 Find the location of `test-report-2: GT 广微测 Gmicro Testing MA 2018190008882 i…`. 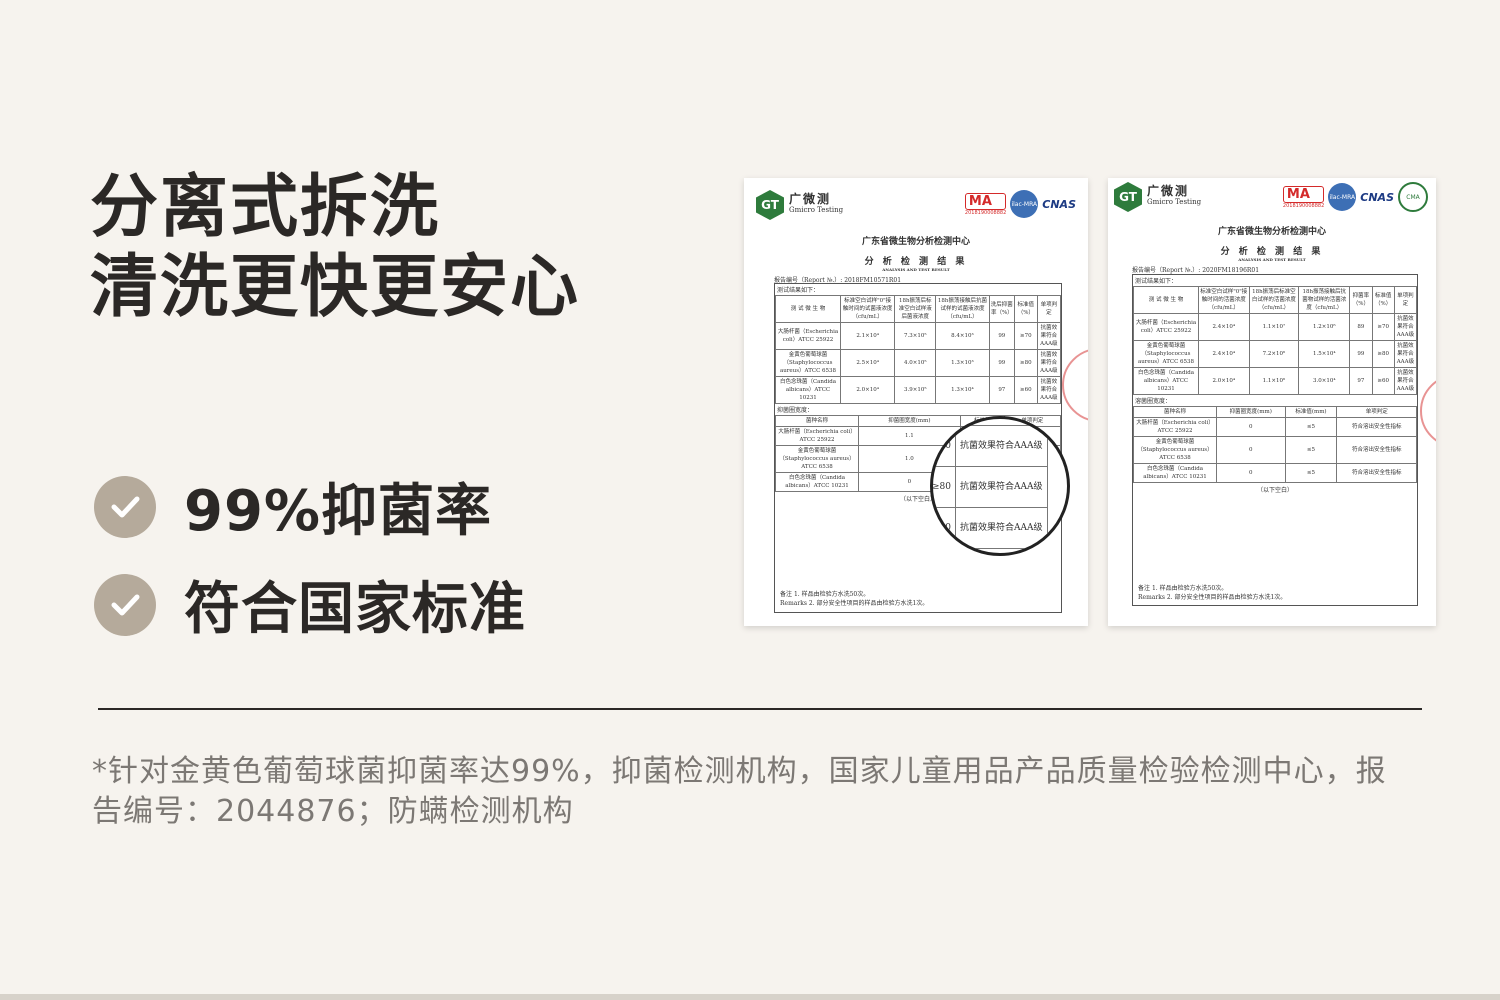

test-report-2: GT 广微测 Gmicro Testing MA 2018190008882 i… is located at coordinates (1272, 402).